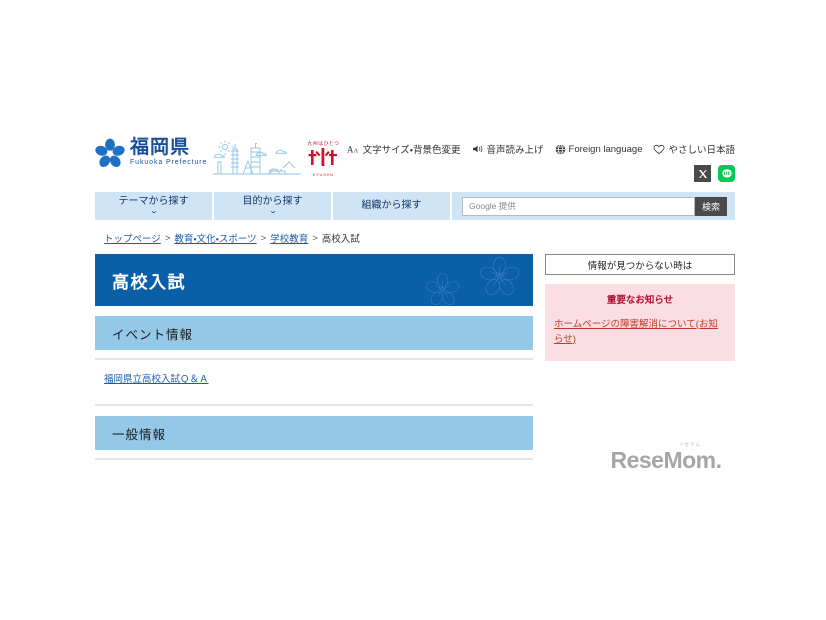 The image size is (826, 620). I want to click on utility-label-easy-japanese: やさしい日本語, so click(701, 150).